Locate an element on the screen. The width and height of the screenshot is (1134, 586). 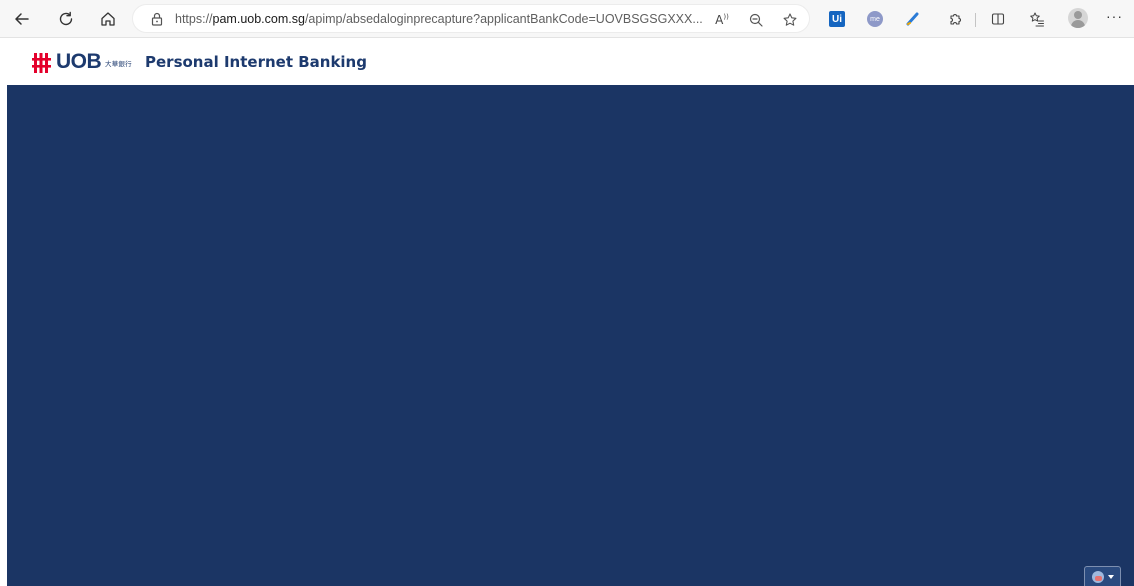
pen-extension-button is located at coordinates (913, 19).